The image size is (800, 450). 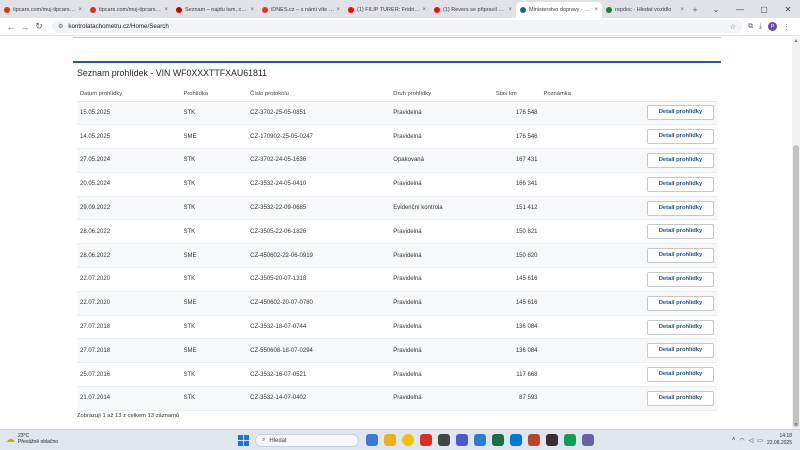 I want to click on outlook-icon, so click(x=516, y=440).